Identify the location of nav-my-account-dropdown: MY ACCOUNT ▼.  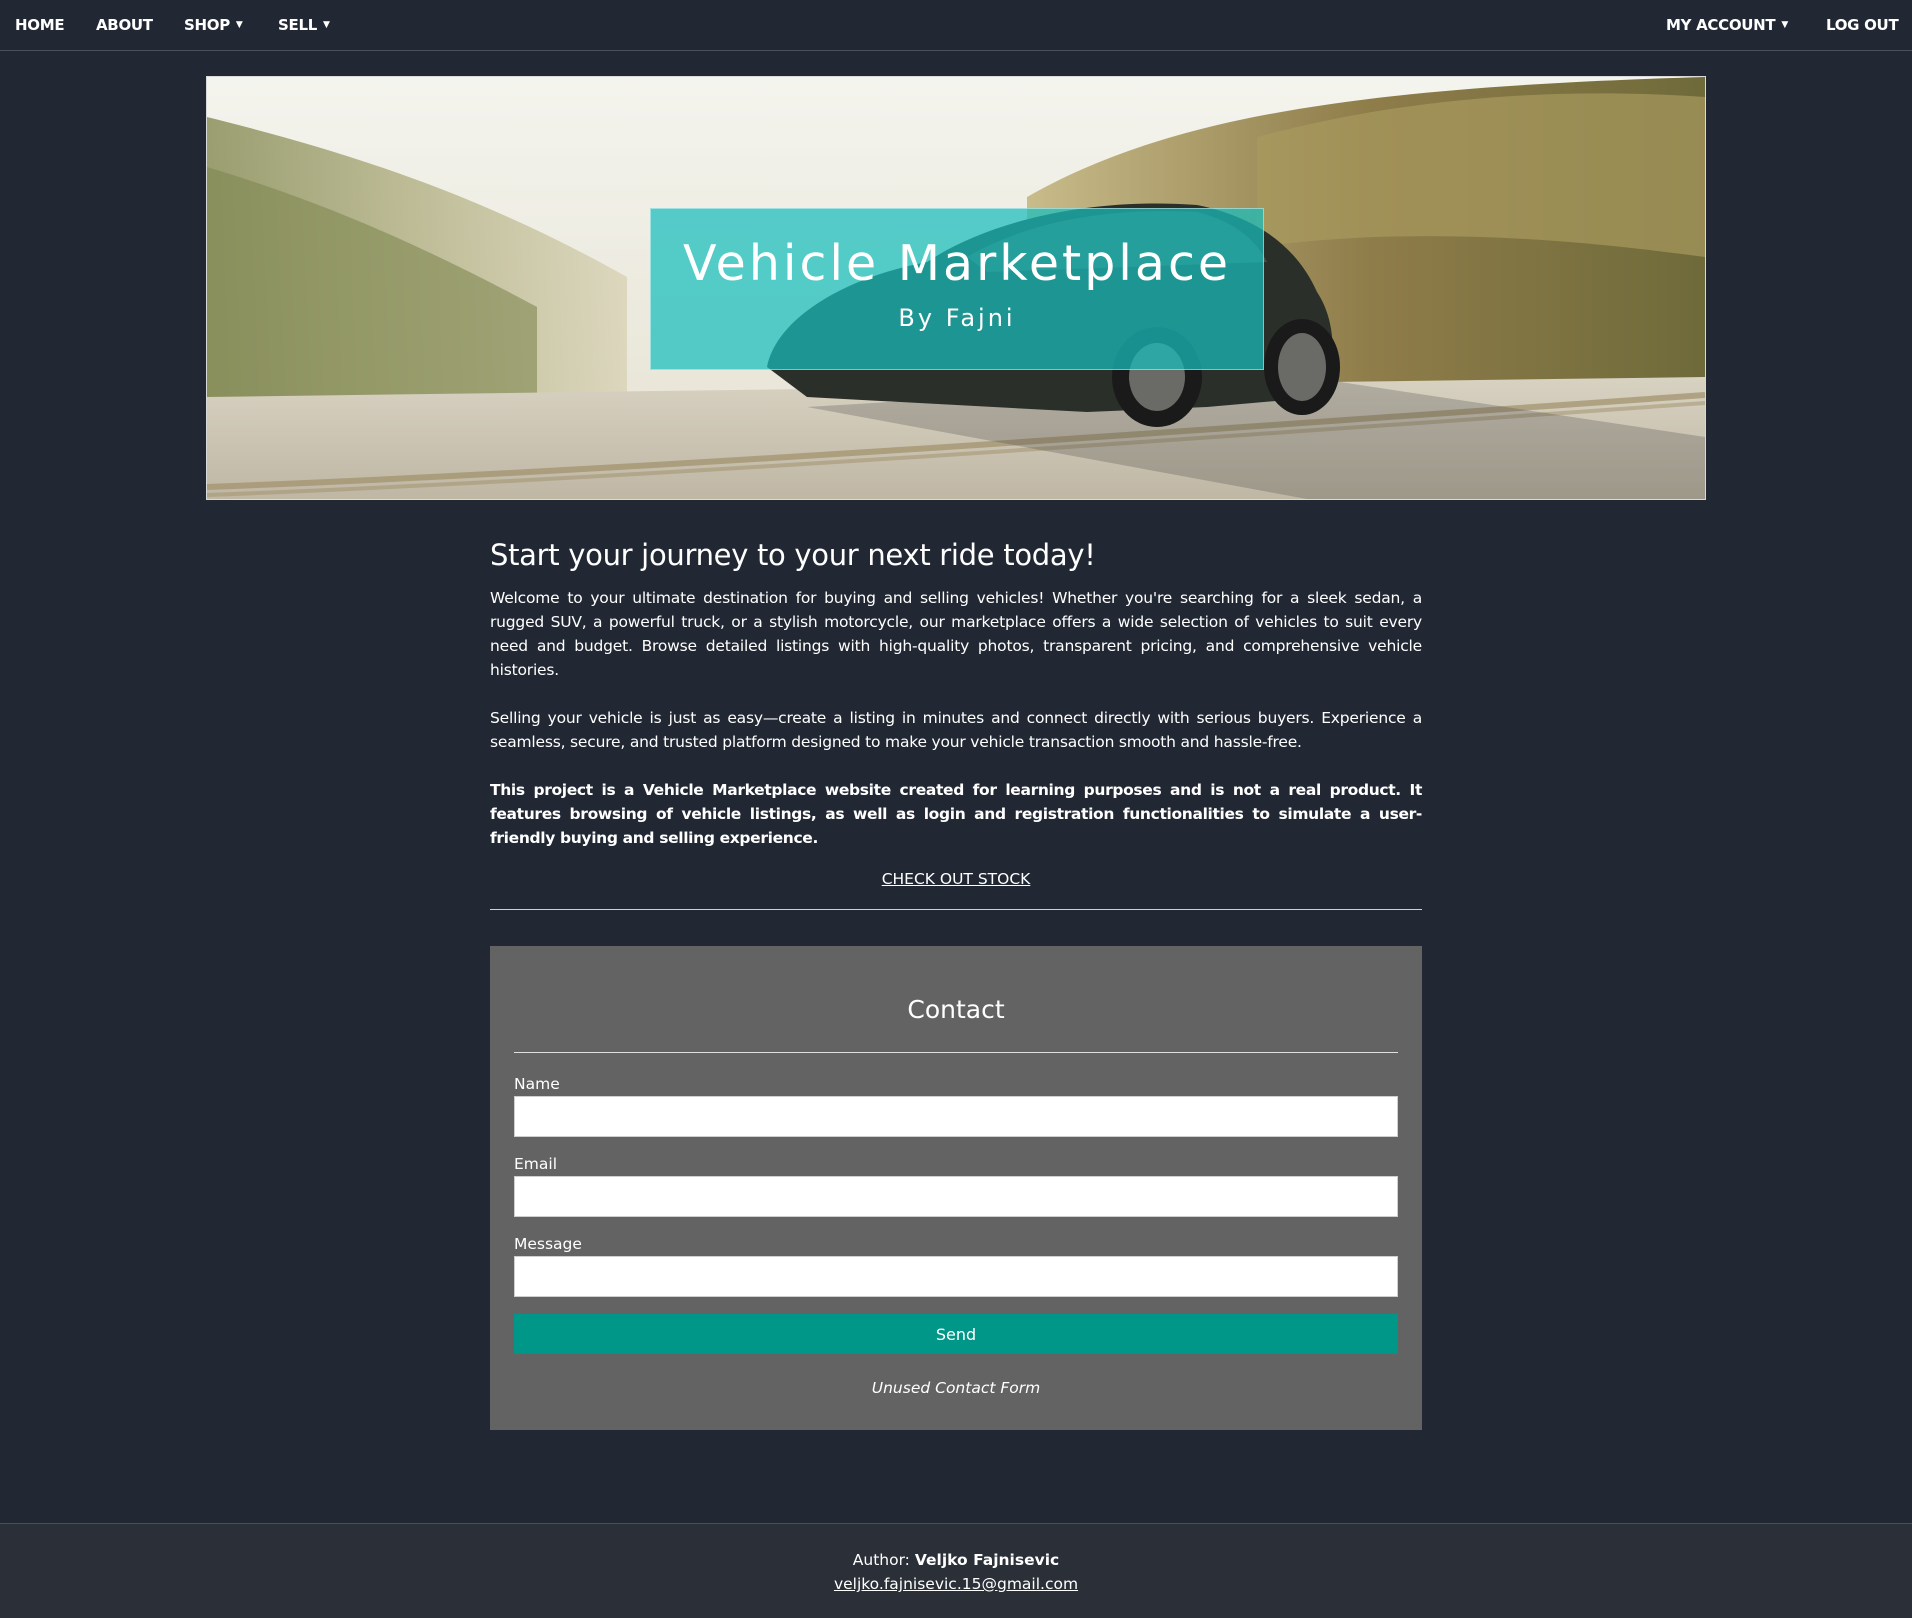
(1727, 25).